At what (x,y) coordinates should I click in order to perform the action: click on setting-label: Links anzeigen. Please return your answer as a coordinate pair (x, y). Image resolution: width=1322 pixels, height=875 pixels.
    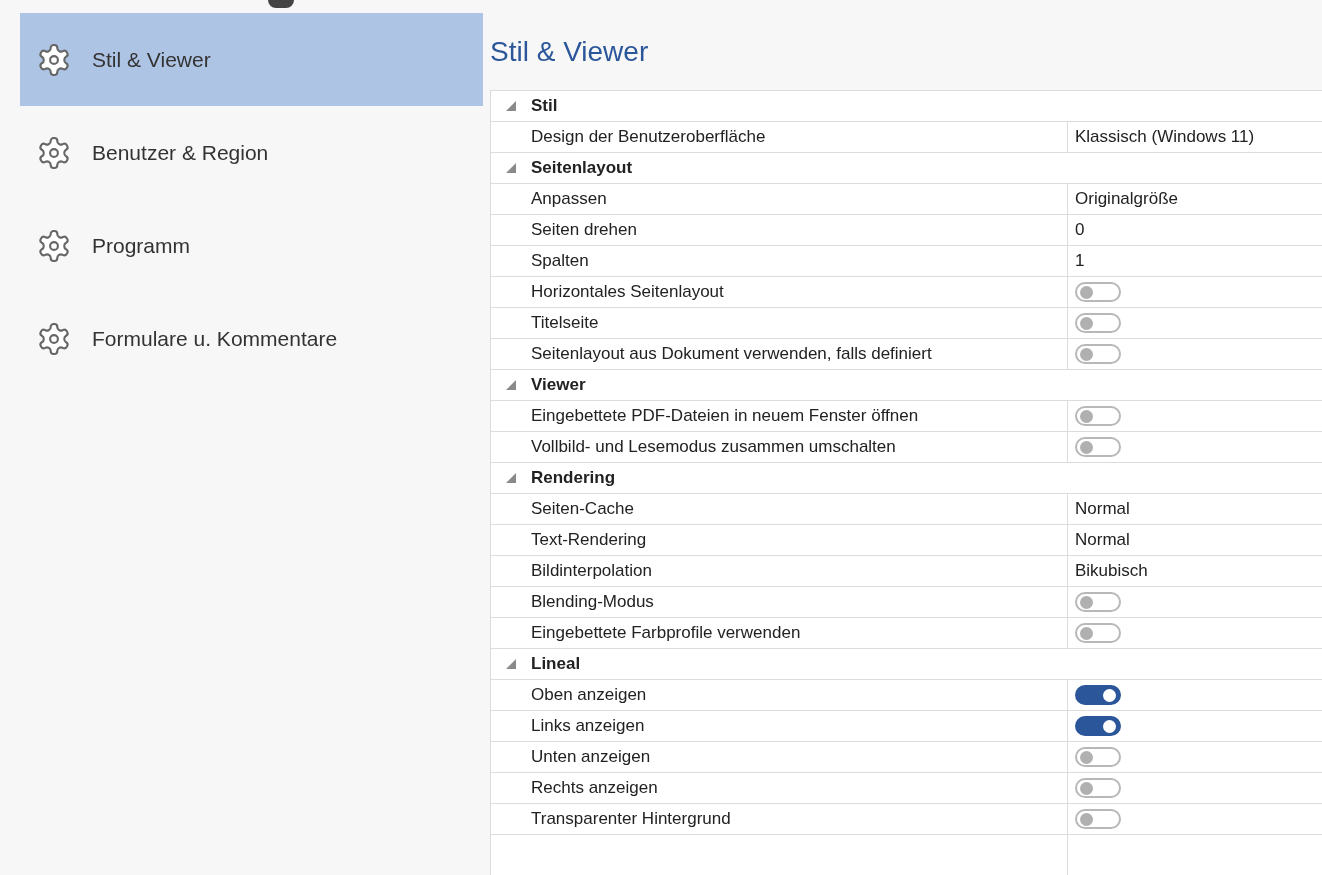
    Looking at the image, I should click on (588, 726).